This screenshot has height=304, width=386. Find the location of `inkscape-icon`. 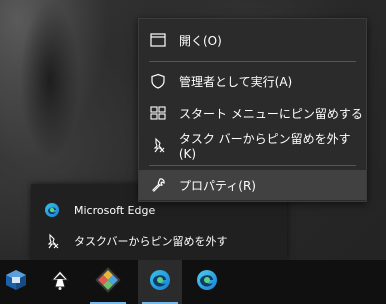

inkscape-icon is located at coordinates (60, 282).